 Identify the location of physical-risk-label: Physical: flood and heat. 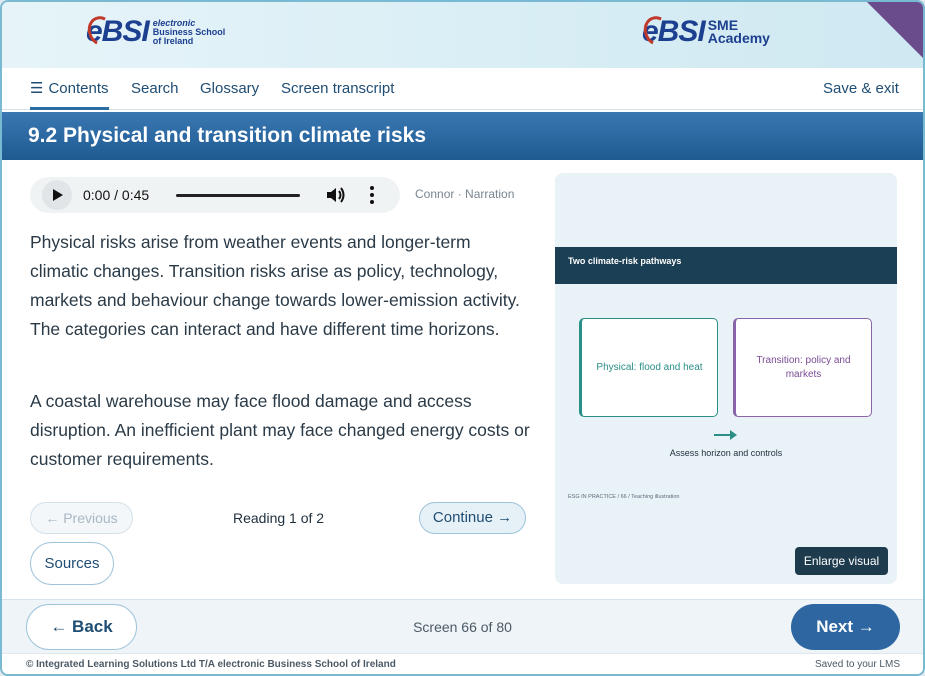
(649, 367).